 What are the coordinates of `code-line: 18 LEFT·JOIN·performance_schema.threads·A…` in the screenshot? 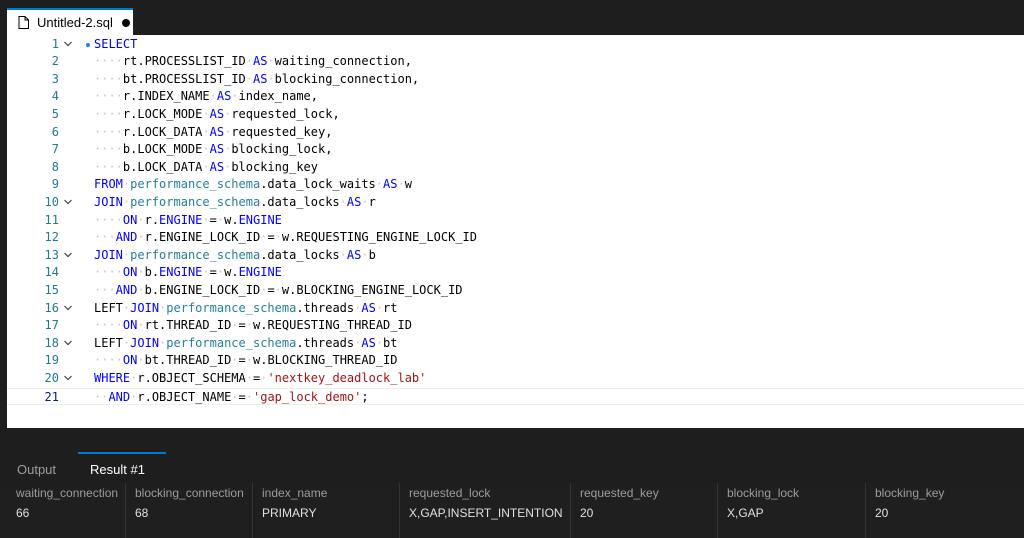 It's located at (515, 344).